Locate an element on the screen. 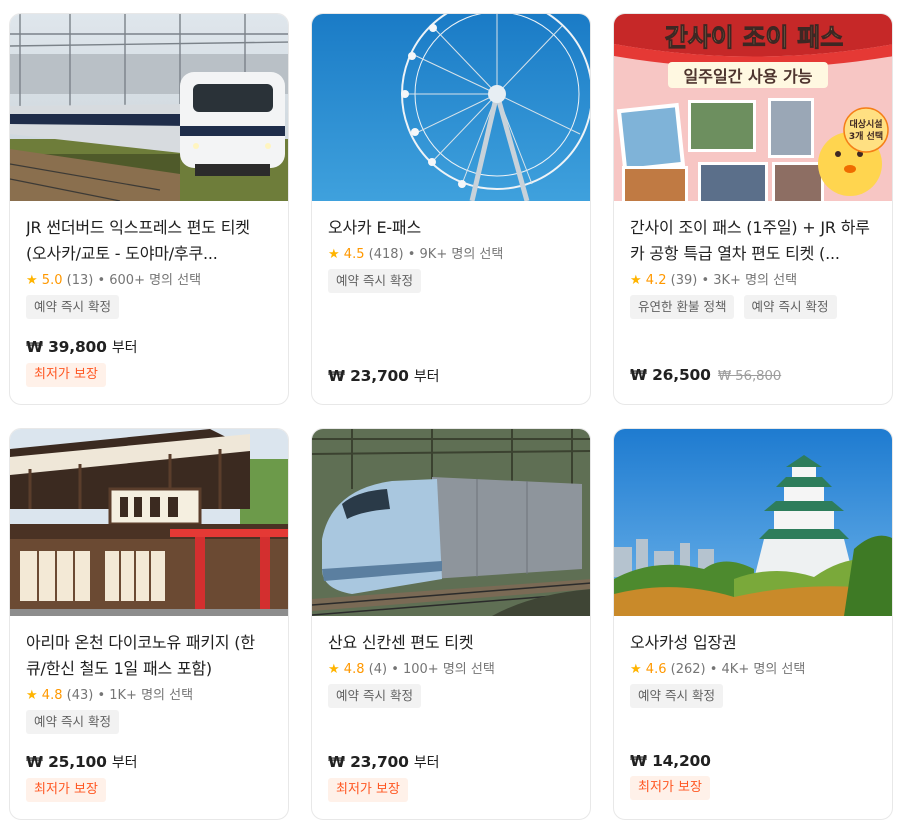 The image size is (900, 834). card-price: ₩ 14,200 is located at coordinates (670, 761).